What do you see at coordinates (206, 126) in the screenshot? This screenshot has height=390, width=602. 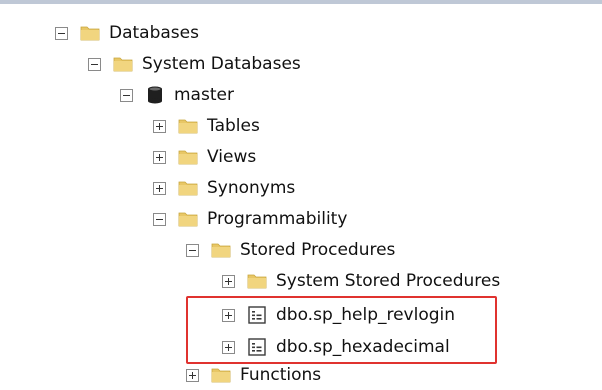 I see `tree-node-tables: Tables` at bounding box center [206, 126].